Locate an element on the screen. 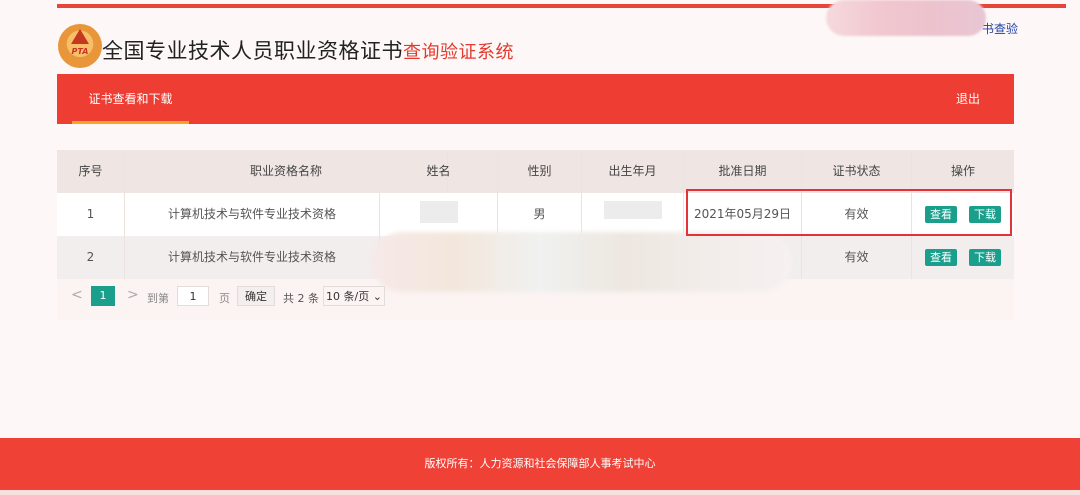  pagination: < 1 > 到第 1 页 确定 共 2 条 10 条/页 ⌄ is located at coordinates (227, 296).